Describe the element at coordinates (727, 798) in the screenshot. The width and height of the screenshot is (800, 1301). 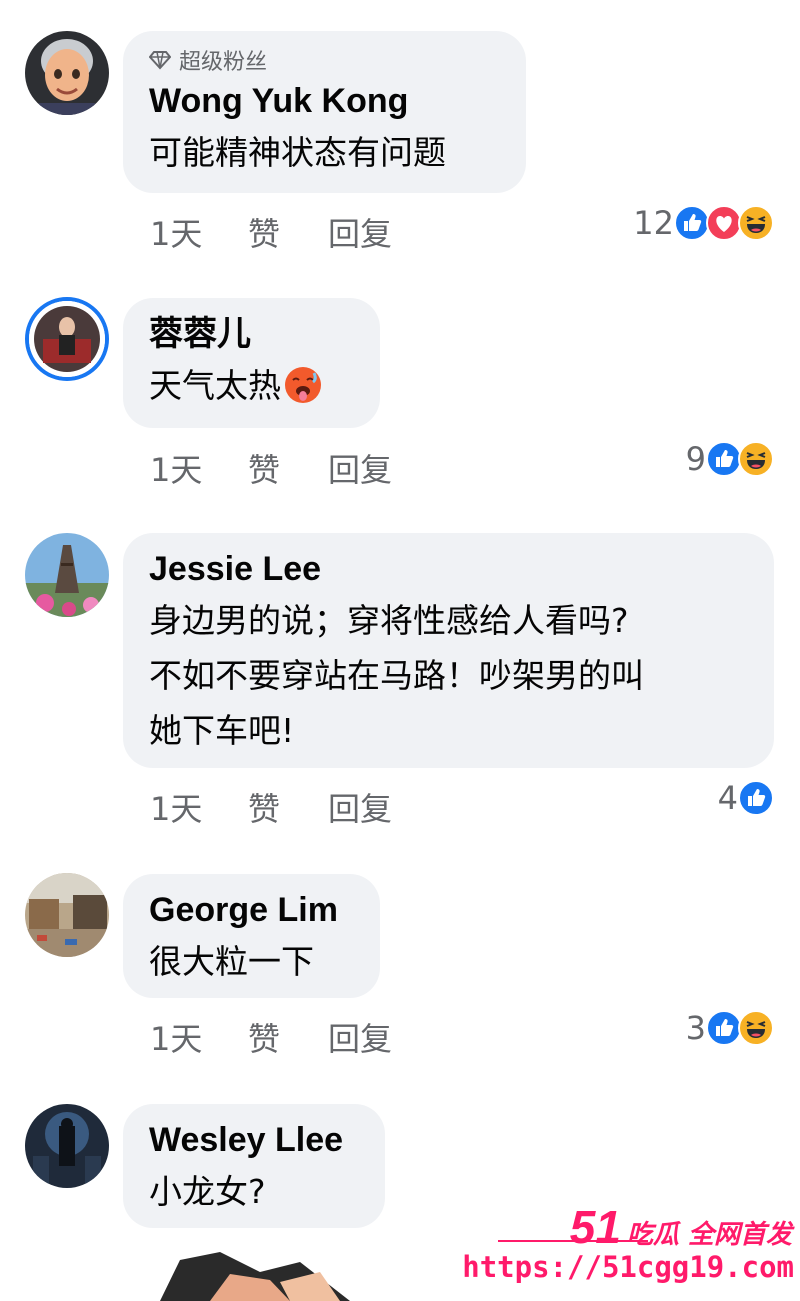
I see `reaction-count: 4` at that location.